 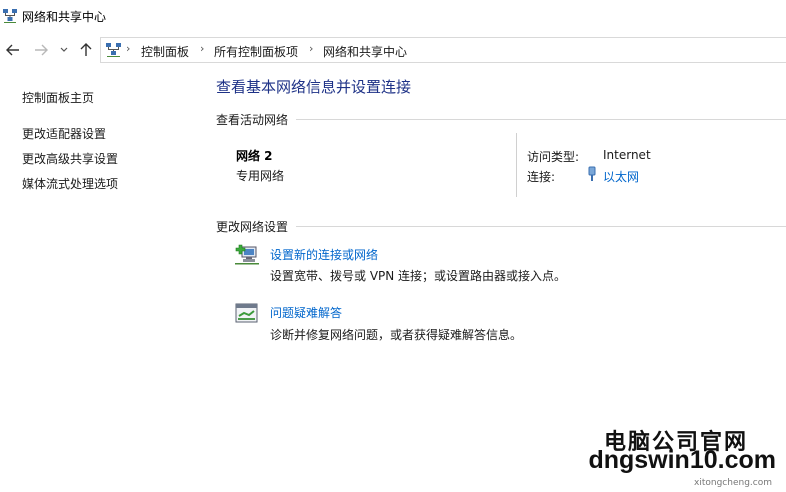 I want to click on new-connection-icon, so click(x=247, y=254).